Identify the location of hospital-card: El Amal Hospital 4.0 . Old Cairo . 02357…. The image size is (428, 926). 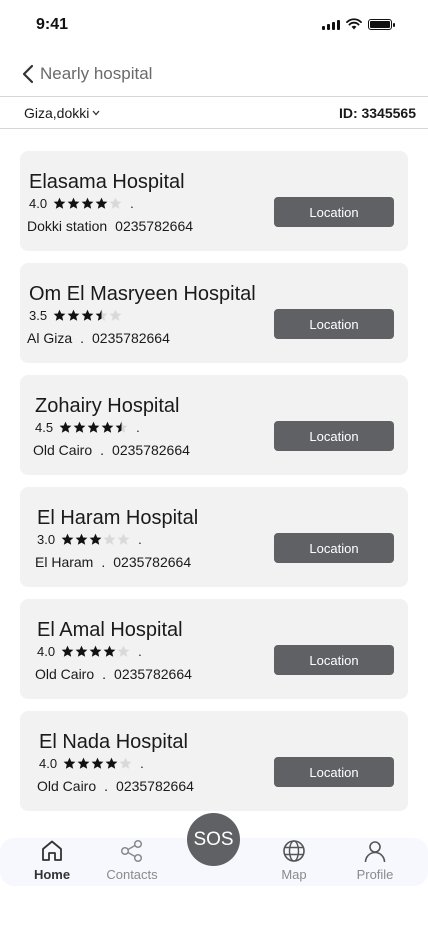
(214, 649).